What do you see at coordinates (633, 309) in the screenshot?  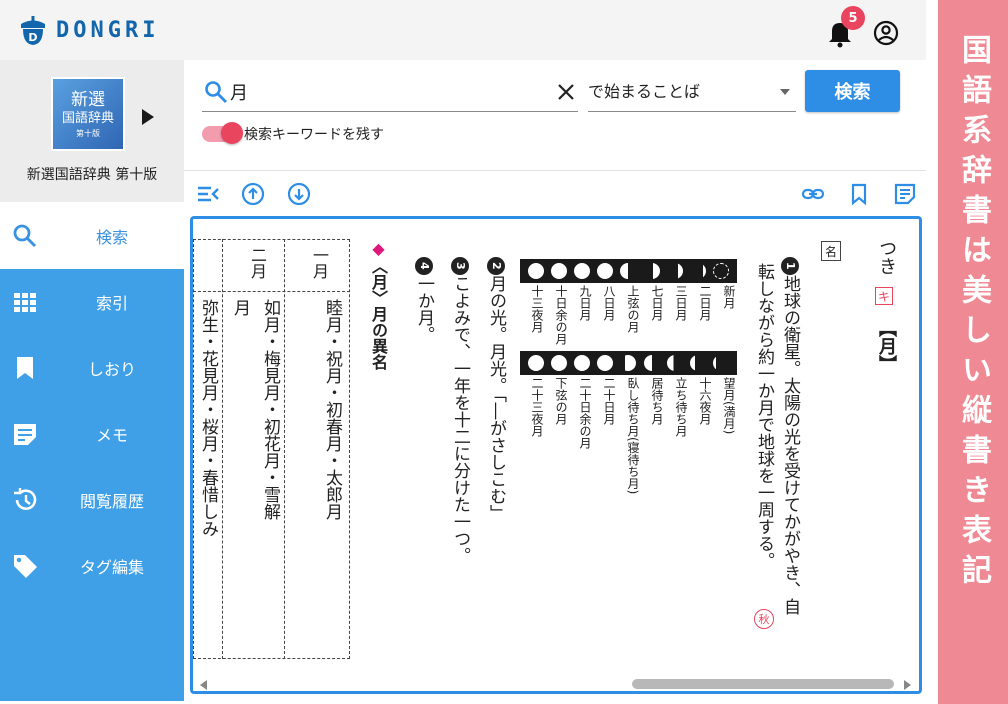 I see `moon-name: 上弦の月` at bounding box center [633, 309].